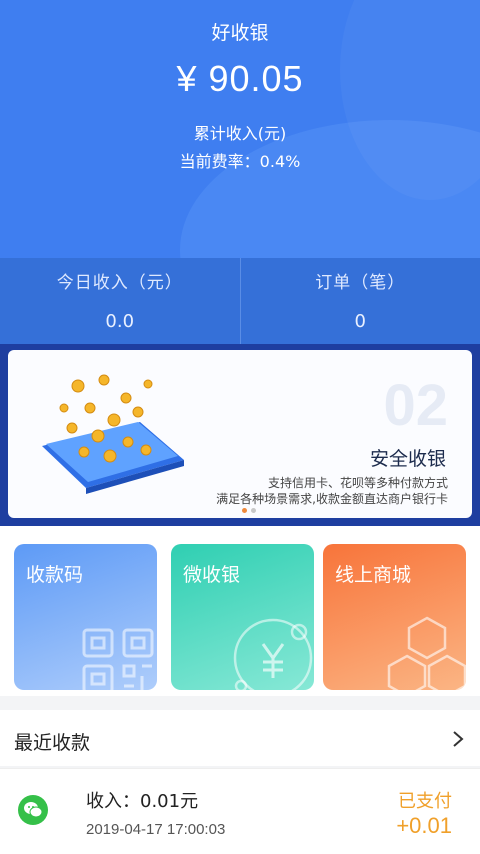 The image size is (480, 854). I want to click on transaction-income: 收入：0.01元, so click(142, 801).